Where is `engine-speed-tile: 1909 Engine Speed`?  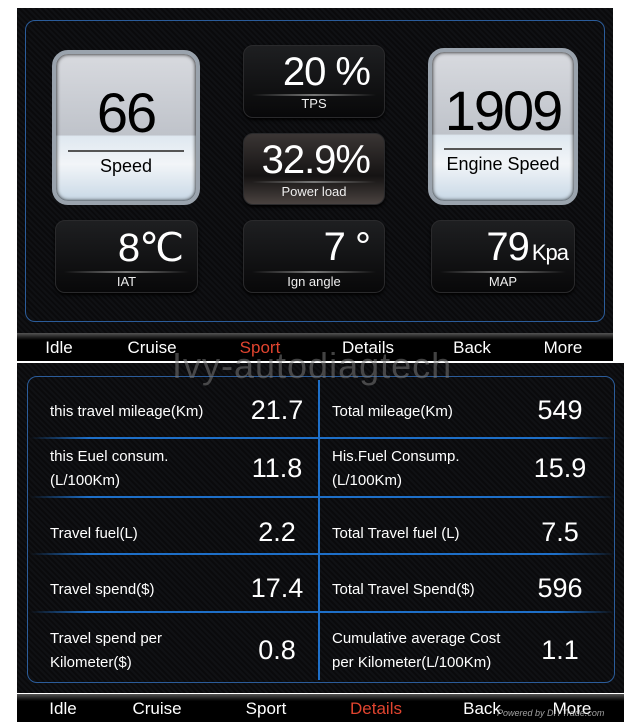
engine-speed-tile: 1909 Engine Speed is located at coordinates (503, 126).